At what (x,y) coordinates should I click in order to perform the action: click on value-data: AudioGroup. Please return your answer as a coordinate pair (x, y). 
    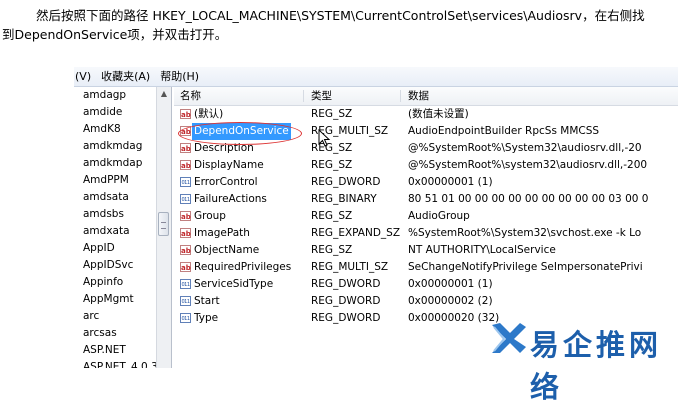
    Looking at the image, I should click on (439, 216).